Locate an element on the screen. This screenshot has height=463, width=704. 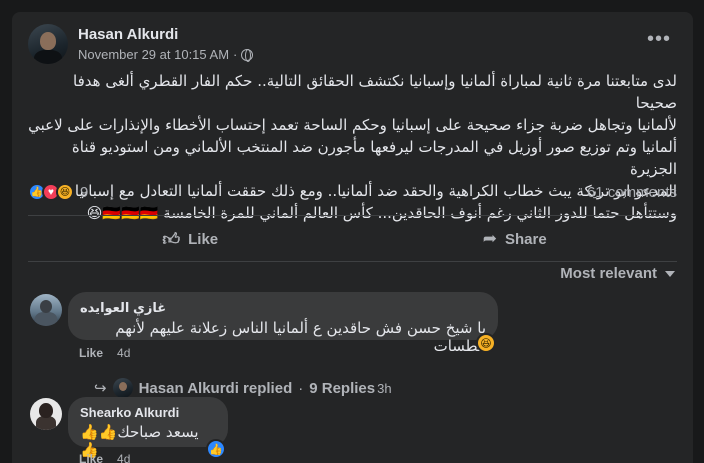
replied-label: Hasan Alkurdi replied is located at coordinates (215, 388).